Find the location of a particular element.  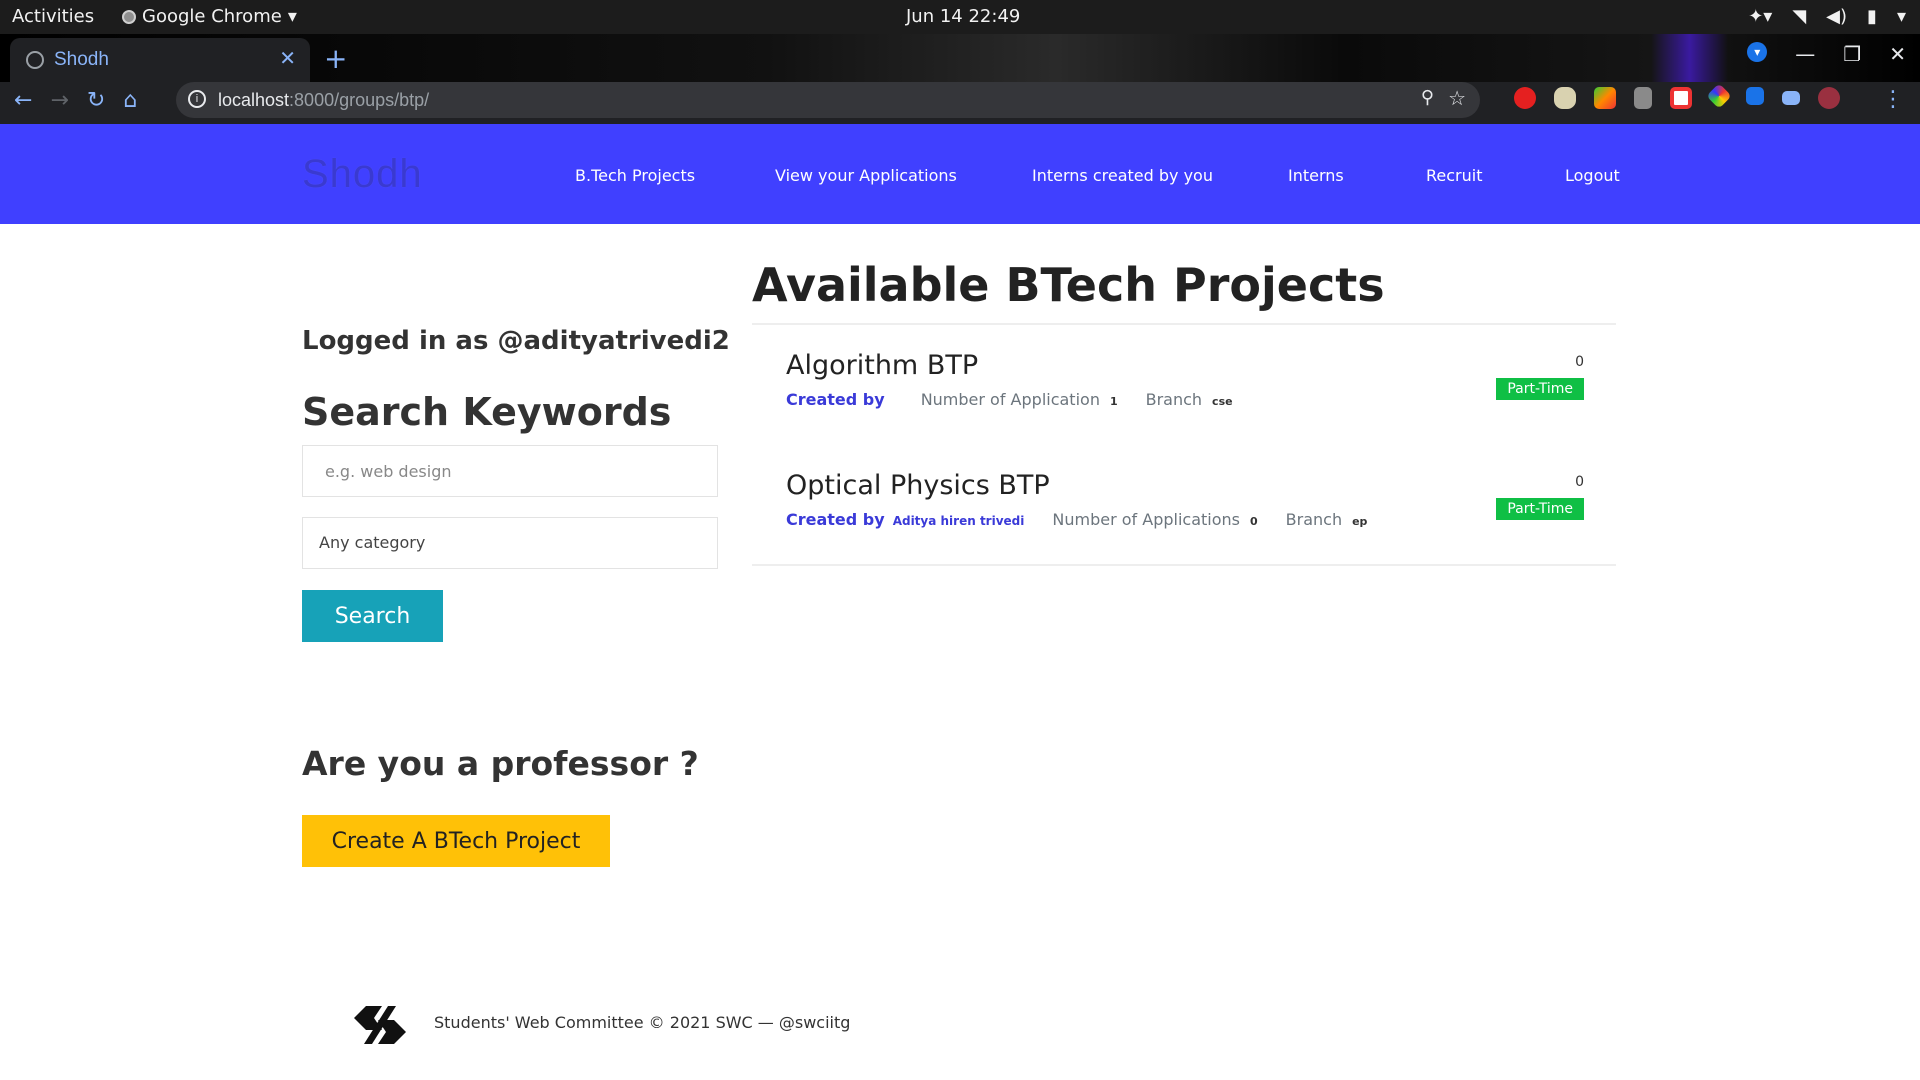

back-icon: ← is located at coordinates (23, 100).